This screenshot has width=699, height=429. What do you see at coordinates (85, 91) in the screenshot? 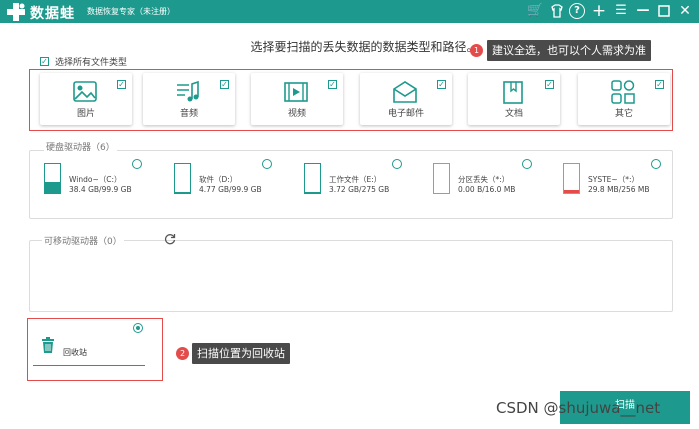
I see `image-icon` at bounding box center [85, 91].